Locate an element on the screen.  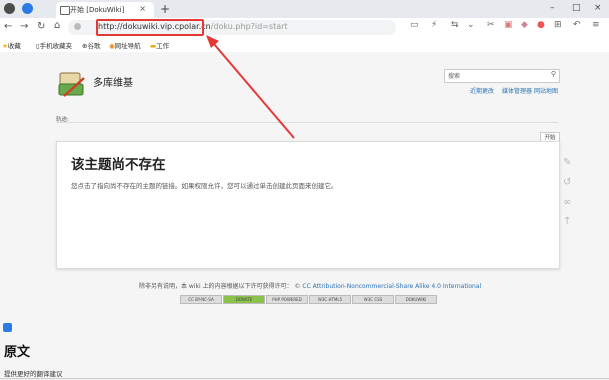
feedback-link: 提供更好的翻译建议 is located at coordinates (33, 373).